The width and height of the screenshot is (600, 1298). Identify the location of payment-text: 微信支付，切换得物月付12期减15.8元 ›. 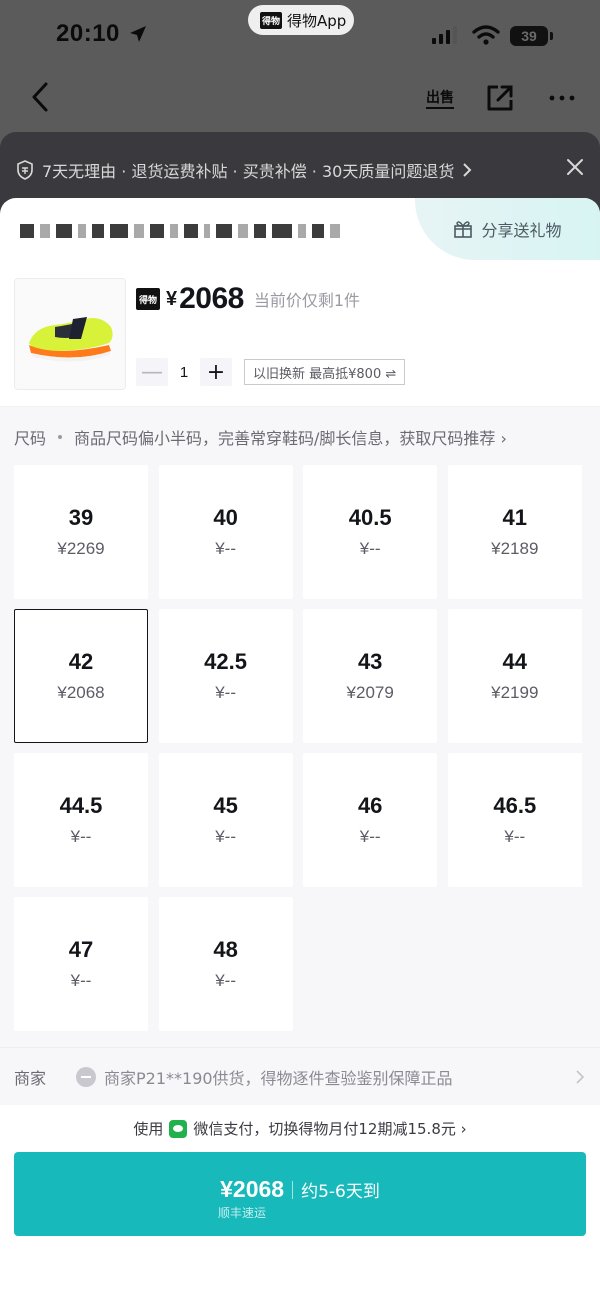
(330, 1129).